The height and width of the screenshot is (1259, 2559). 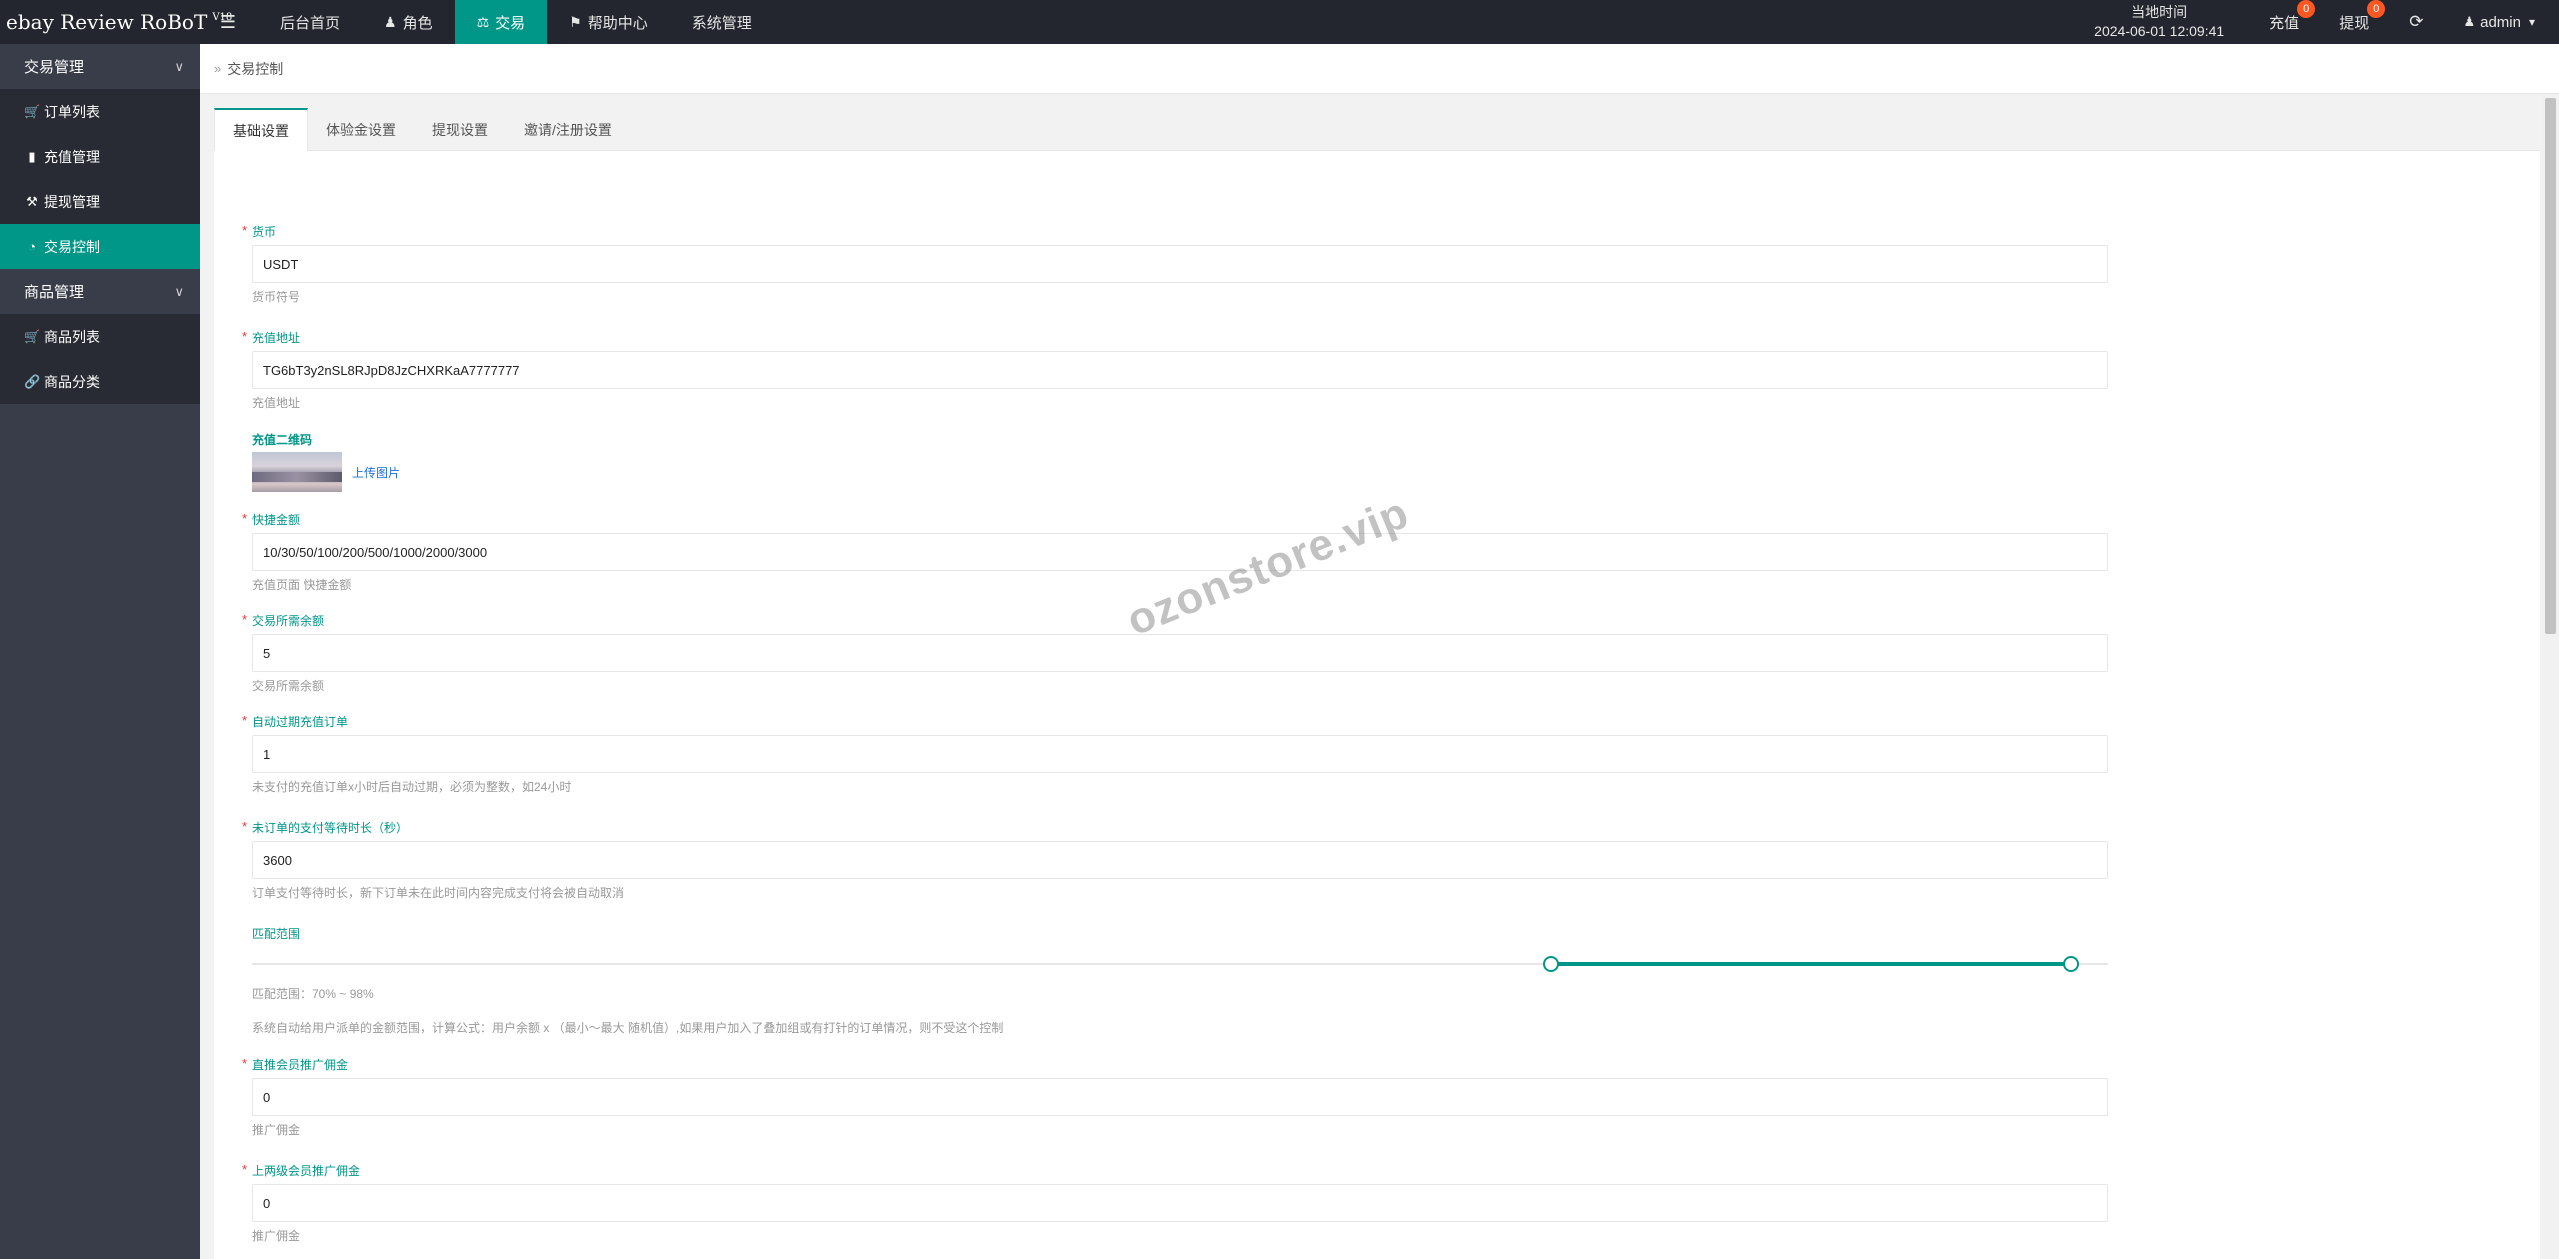 I want to click on local-time: 当地时间 2024-06-01 12:09:41, so click(x=2159, y=22).